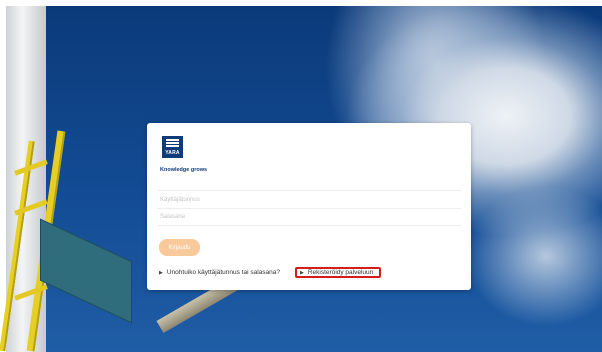 The width and height of the screenshot is (602, 352). What do you see at coordinates (173, 217) in the screenshot?
I see `password-placeholder: Salasana` at bounding box center [173, 217].